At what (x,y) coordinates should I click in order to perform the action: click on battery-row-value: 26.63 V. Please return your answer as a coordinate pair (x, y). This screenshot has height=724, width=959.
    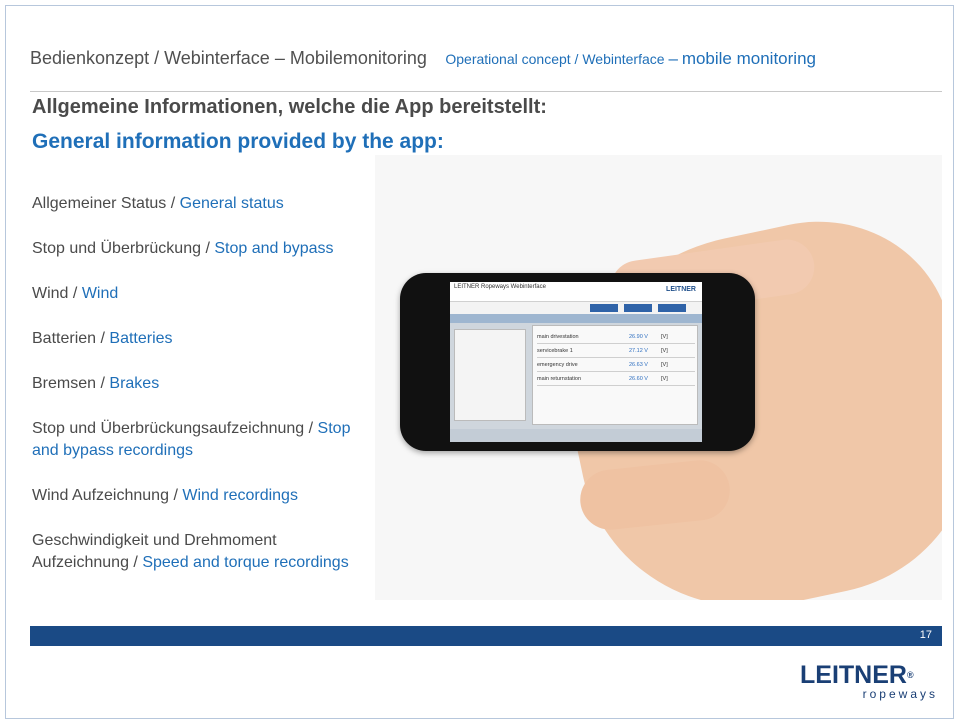
    Looking at the image, I should click on (638, 365).